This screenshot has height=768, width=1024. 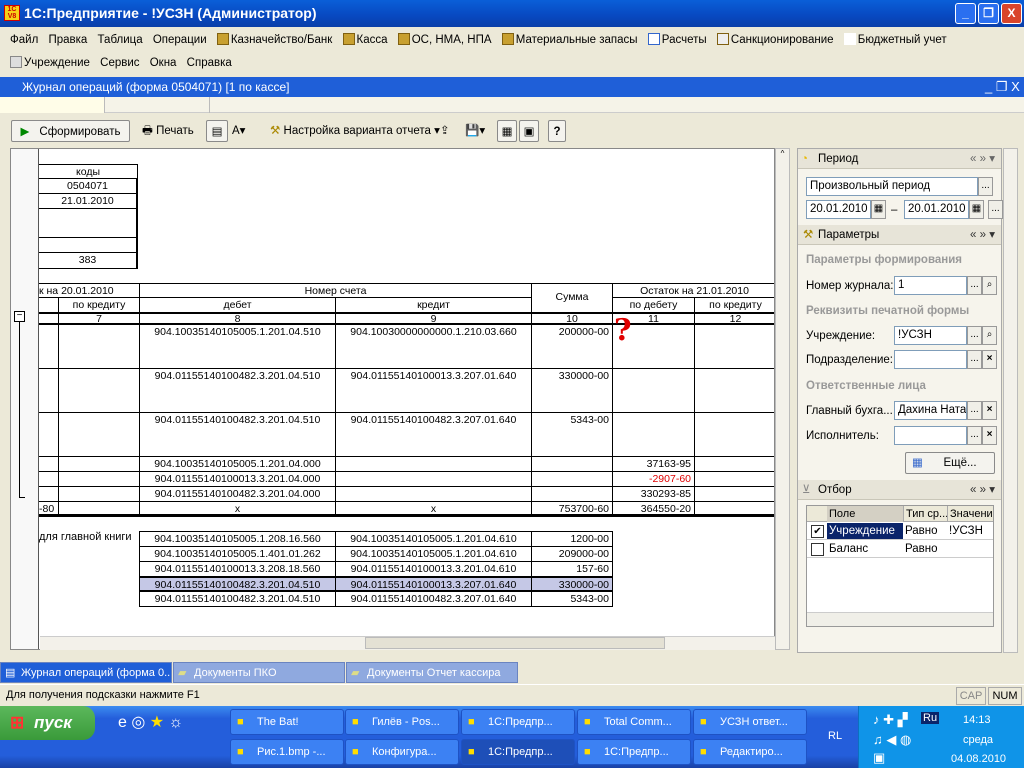 What do you see at coordinates (88, 223) in the screenshot?
I see `code-value` at bounding box center [88, 223].